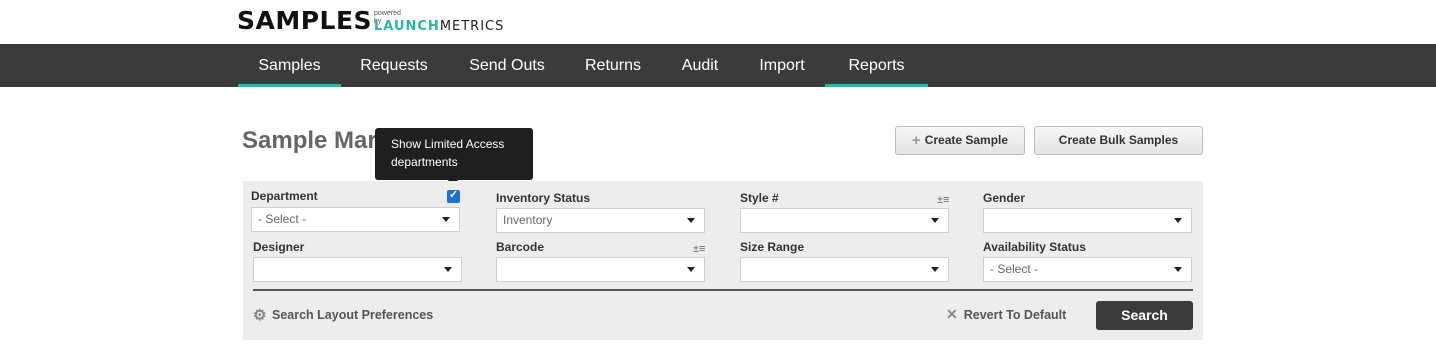  What do you see at coordinates (876, 65) in the screenshot?
I see `nav-reports: Reports` at bounding box center [876, 65].